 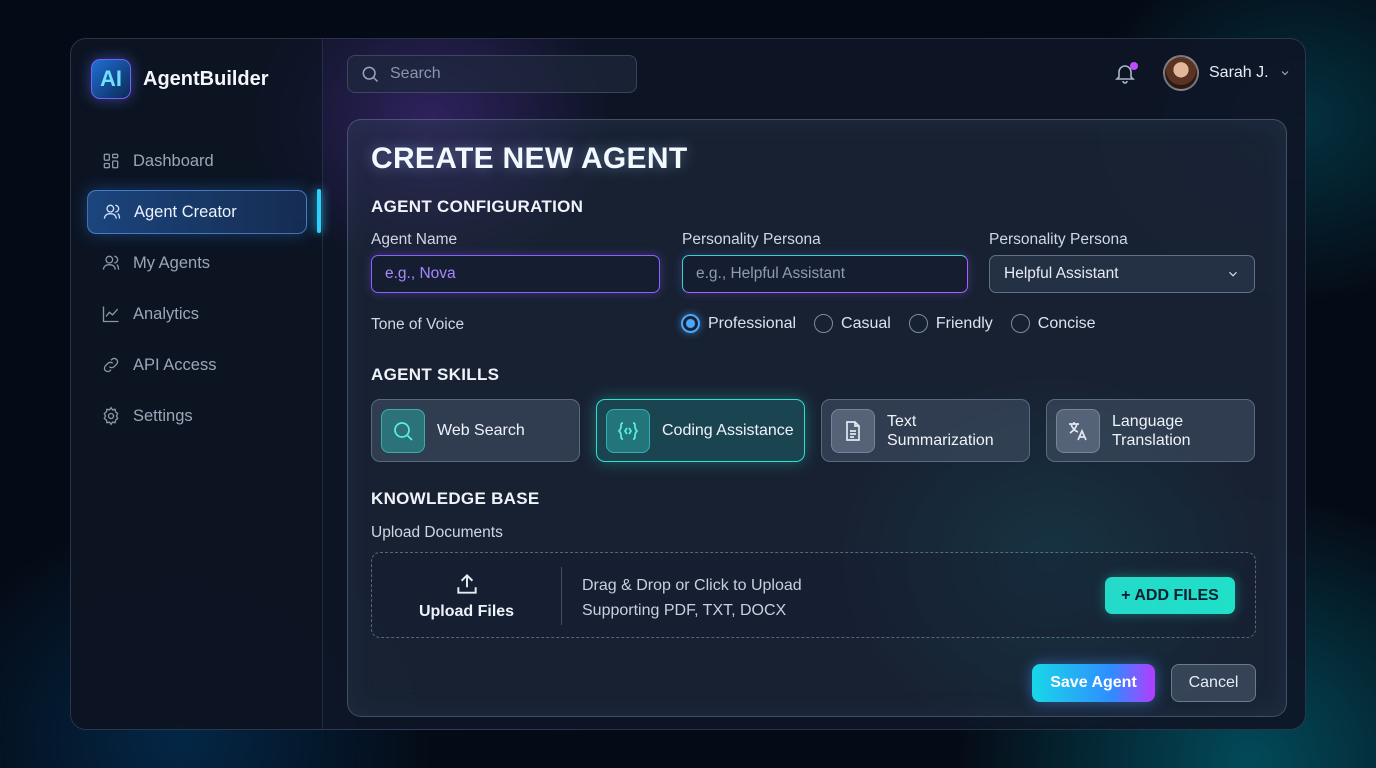 What do you see at coordinates (940, 430) in the screenshot?
I see `skill-label: Text Summarization` at bounding box center [940, 430].